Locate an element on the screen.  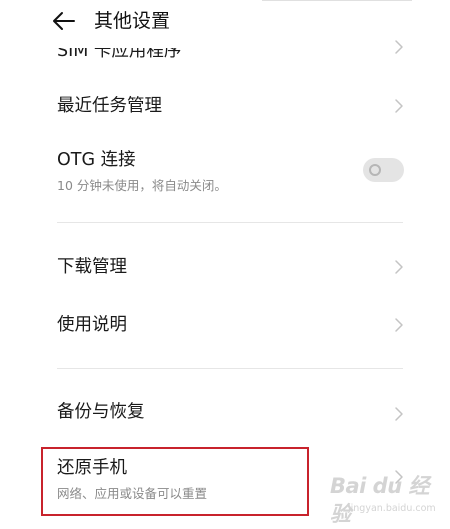
settings-item-label: 备份与恢复 is located at coordinates (101, 412).